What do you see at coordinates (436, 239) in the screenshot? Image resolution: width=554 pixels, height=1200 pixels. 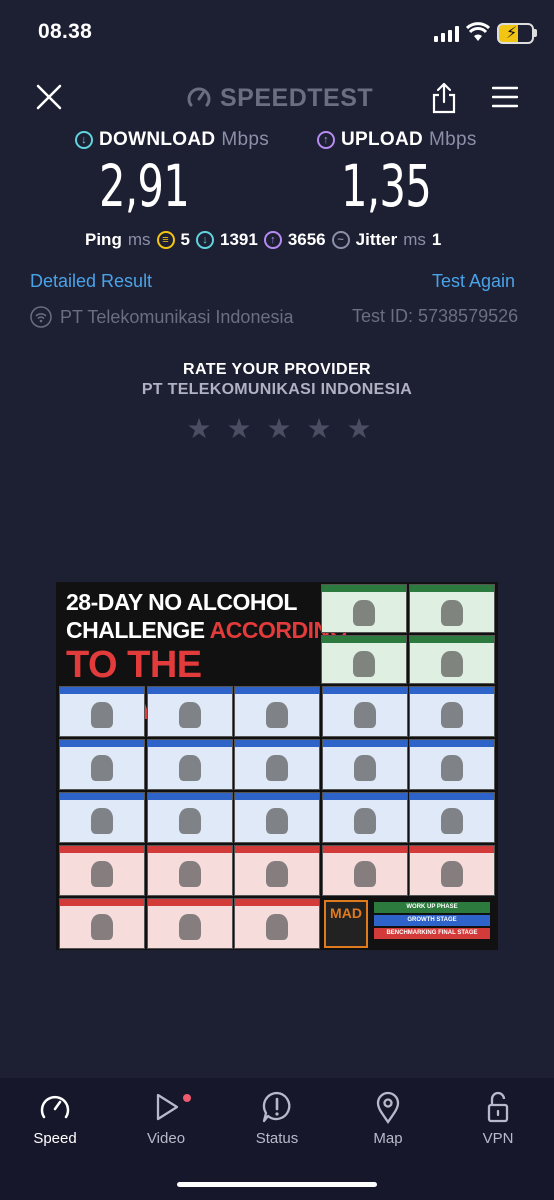 I see `jitter-value: 1` at bounding box center [436, 239].